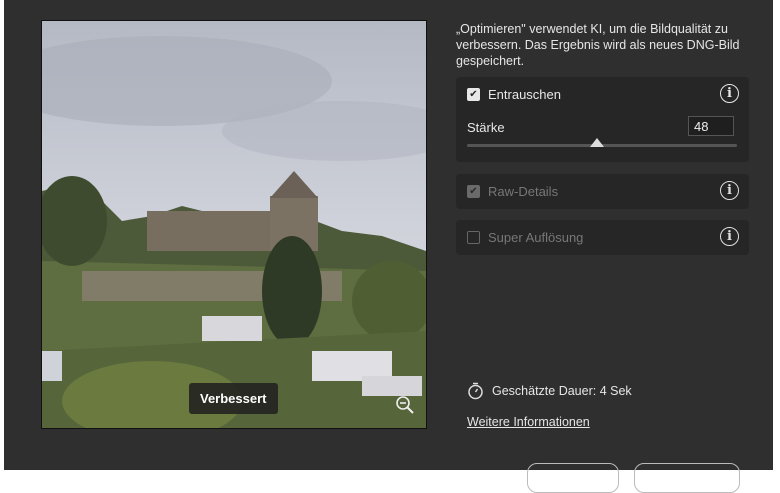  I want to click on strength-input: 48, so click(711, 126).